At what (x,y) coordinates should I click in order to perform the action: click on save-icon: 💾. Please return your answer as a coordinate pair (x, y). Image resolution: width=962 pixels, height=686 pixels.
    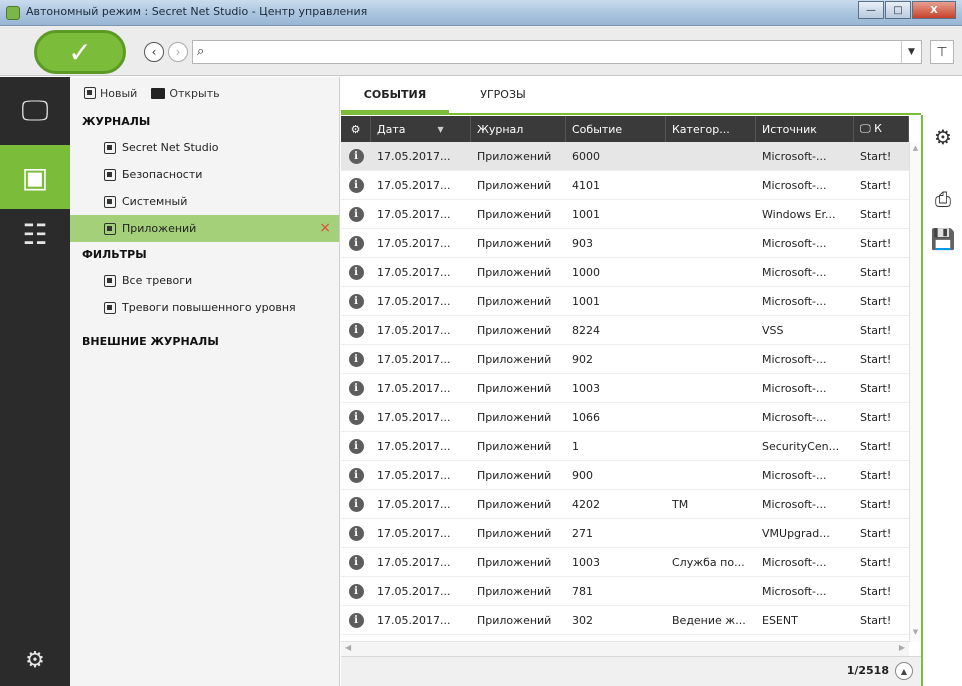
    Looking at the image, I should click on (943, 239).